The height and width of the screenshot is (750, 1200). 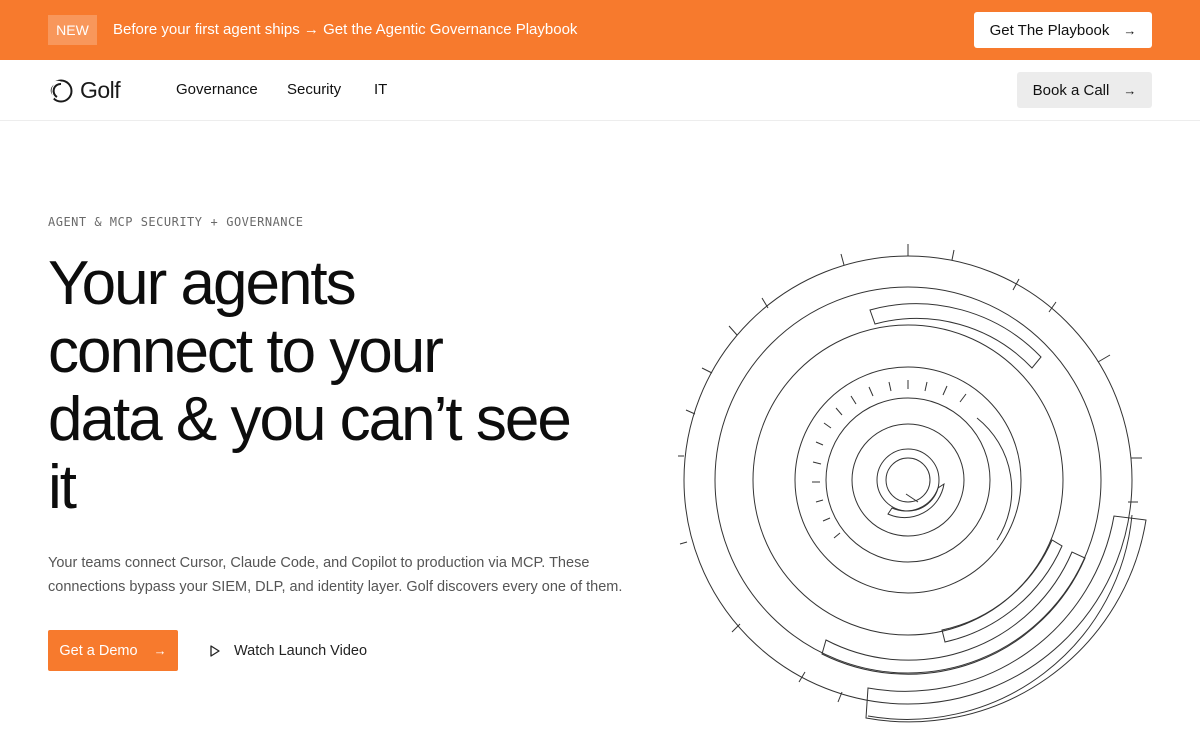 I want to click on ring, so click(x=908, y=480).